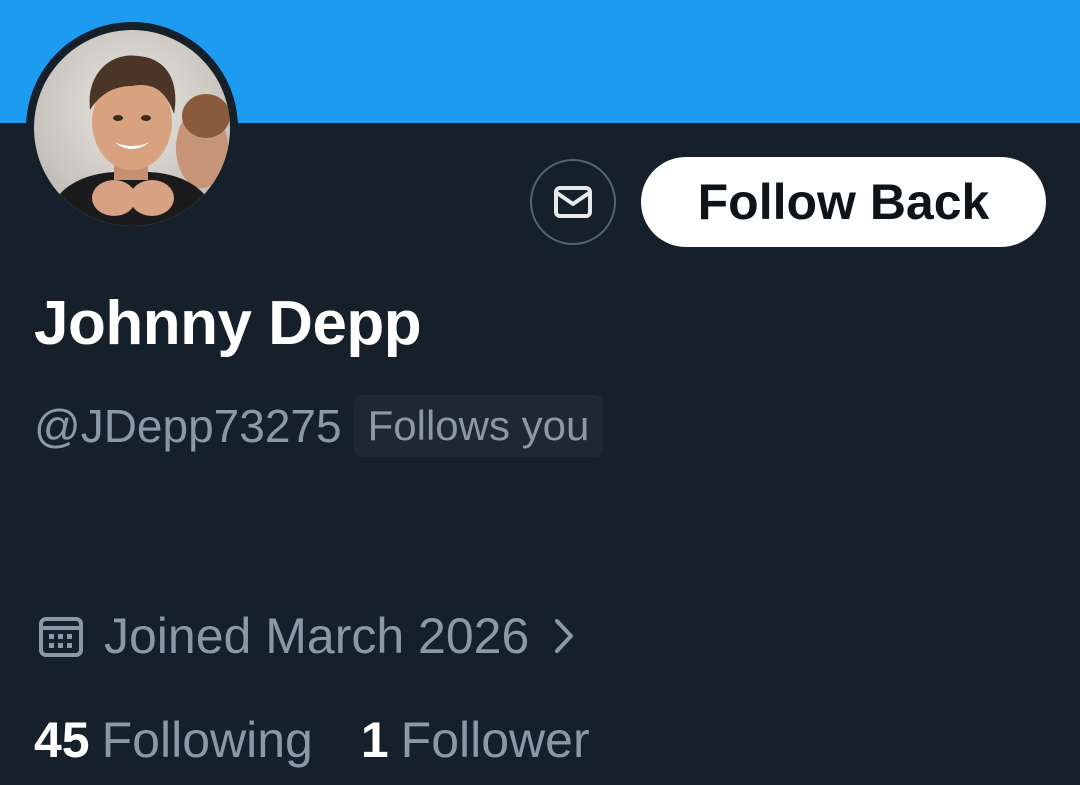  I want to click on following-count: 45, so click(62, 740).